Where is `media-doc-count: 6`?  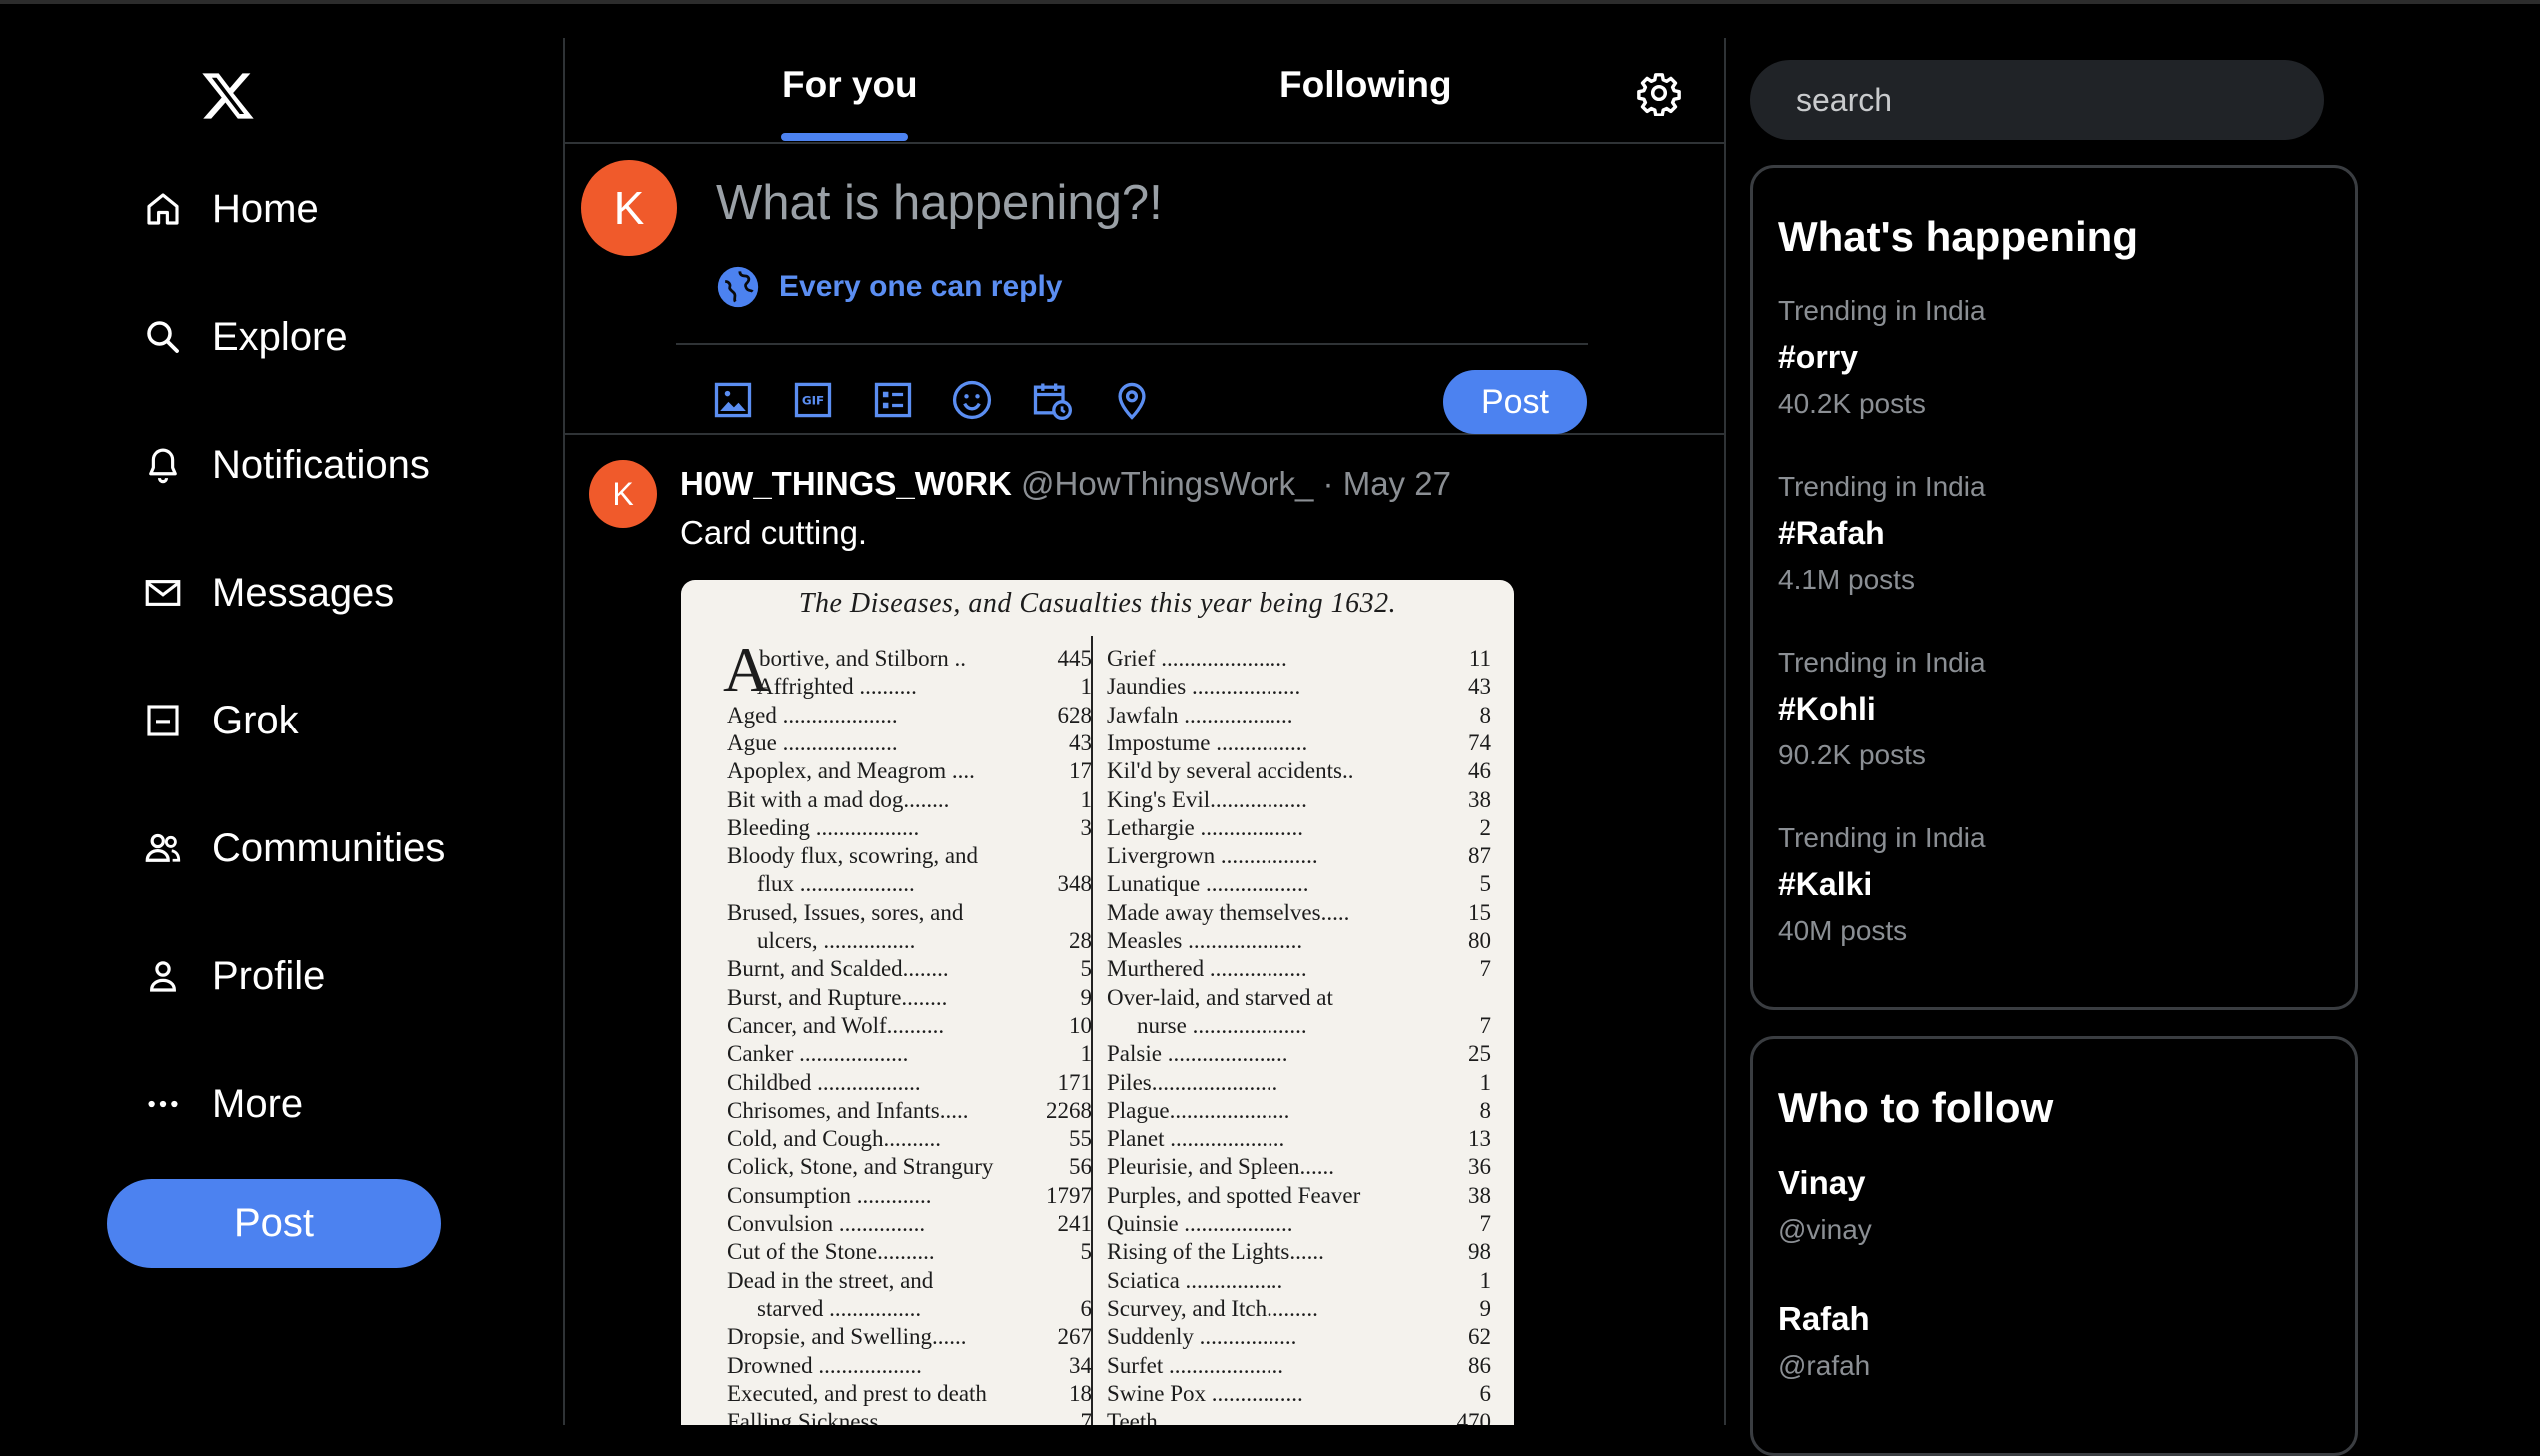 media-doc-count: 6 is located at coordinates (1086, 1308).